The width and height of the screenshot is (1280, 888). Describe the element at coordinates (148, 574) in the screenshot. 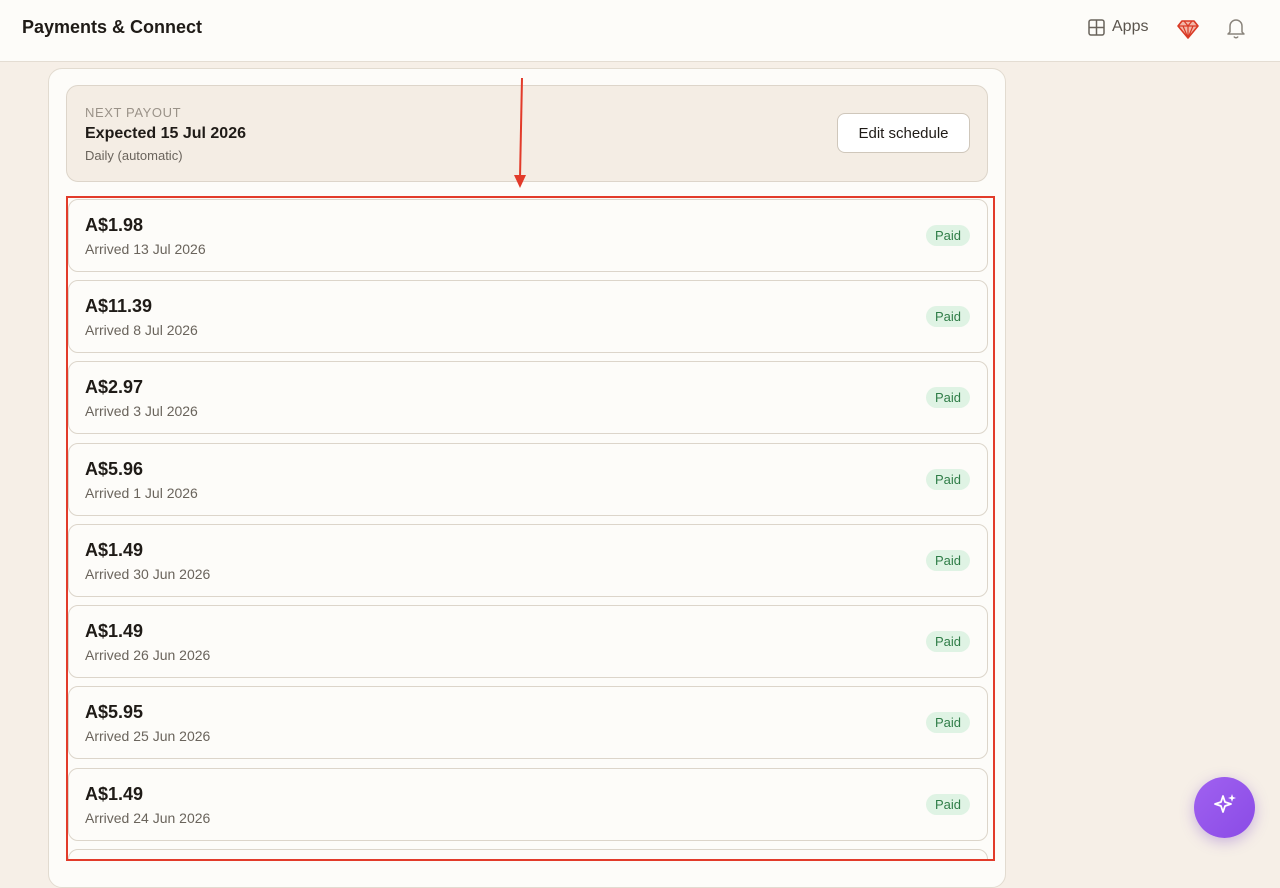

I see `payout-arrived-date: Arrived 30 Jun 2026` at that location.